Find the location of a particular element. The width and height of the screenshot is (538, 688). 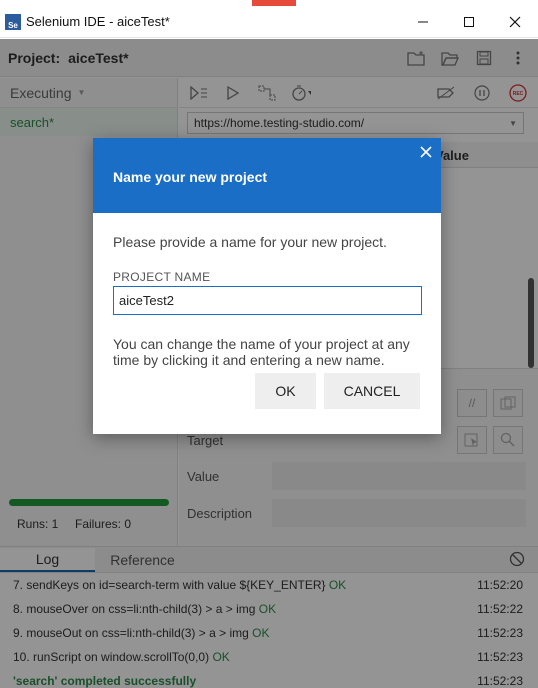

dialog-title: Name your new project is located at coordinates (190, 177).